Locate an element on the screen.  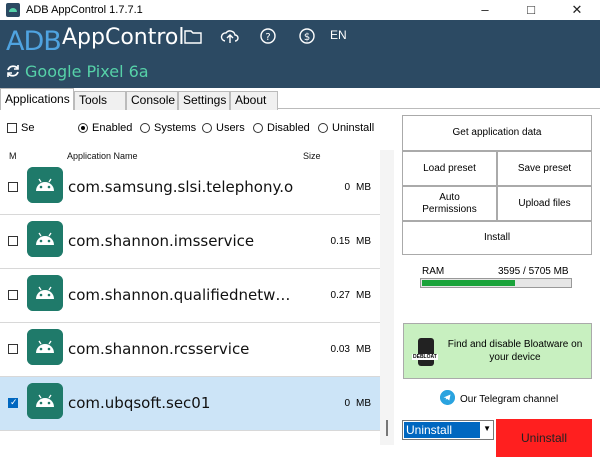
app-row-selected: com.ubqsoft.sec01 0 MB is located at coordinates (190, 404).